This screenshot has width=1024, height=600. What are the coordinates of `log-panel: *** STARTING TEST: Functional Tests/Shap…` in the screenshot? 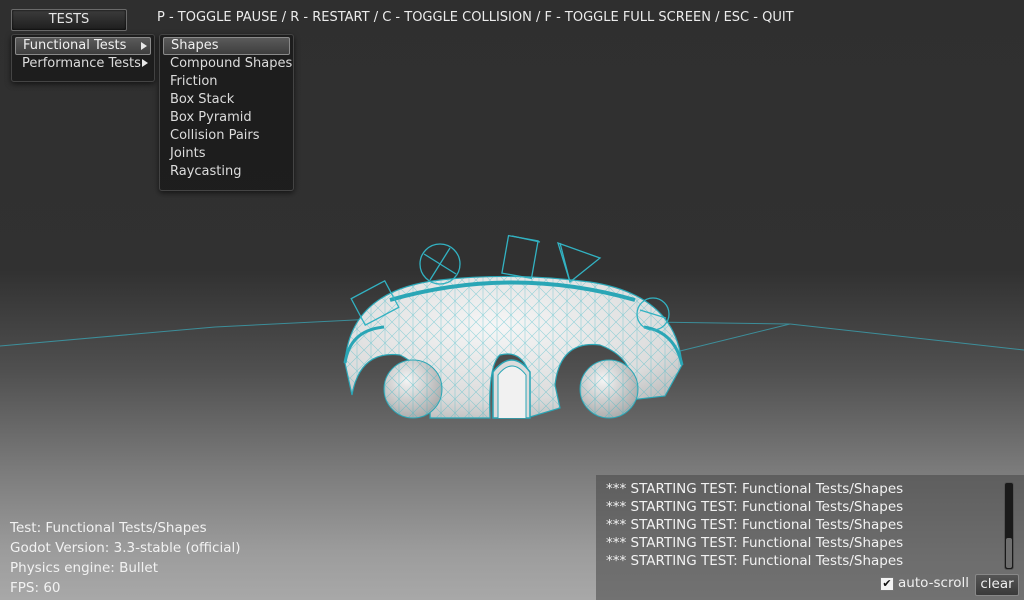 It's located at (810, 537).